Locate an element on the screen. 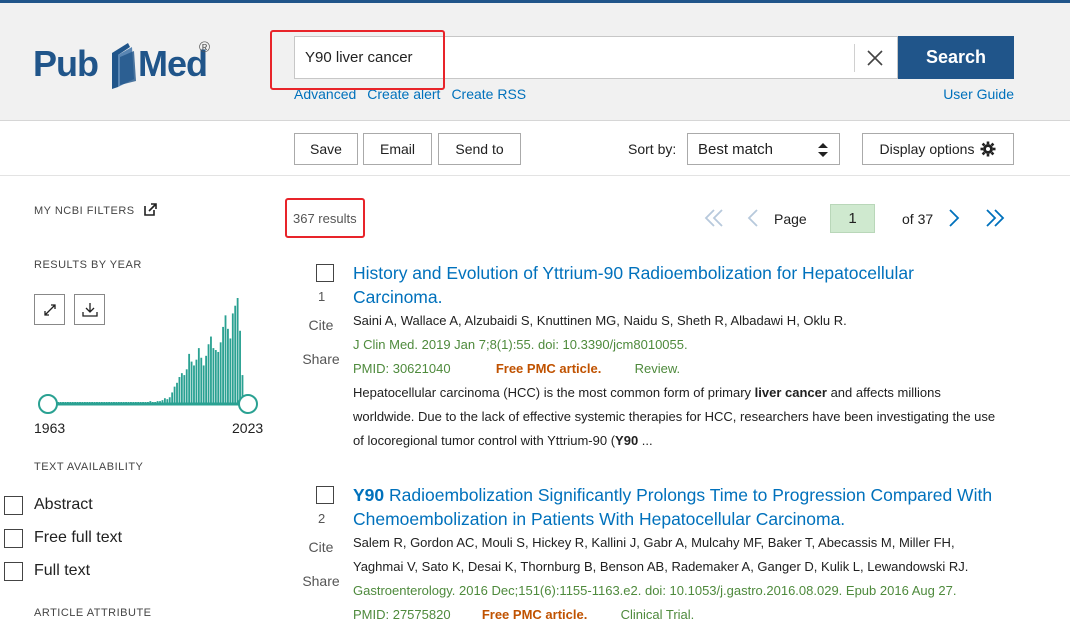 The width and height of the screenshot is (1070, 629). logo-book-icon is located at coordinates (124, 66).